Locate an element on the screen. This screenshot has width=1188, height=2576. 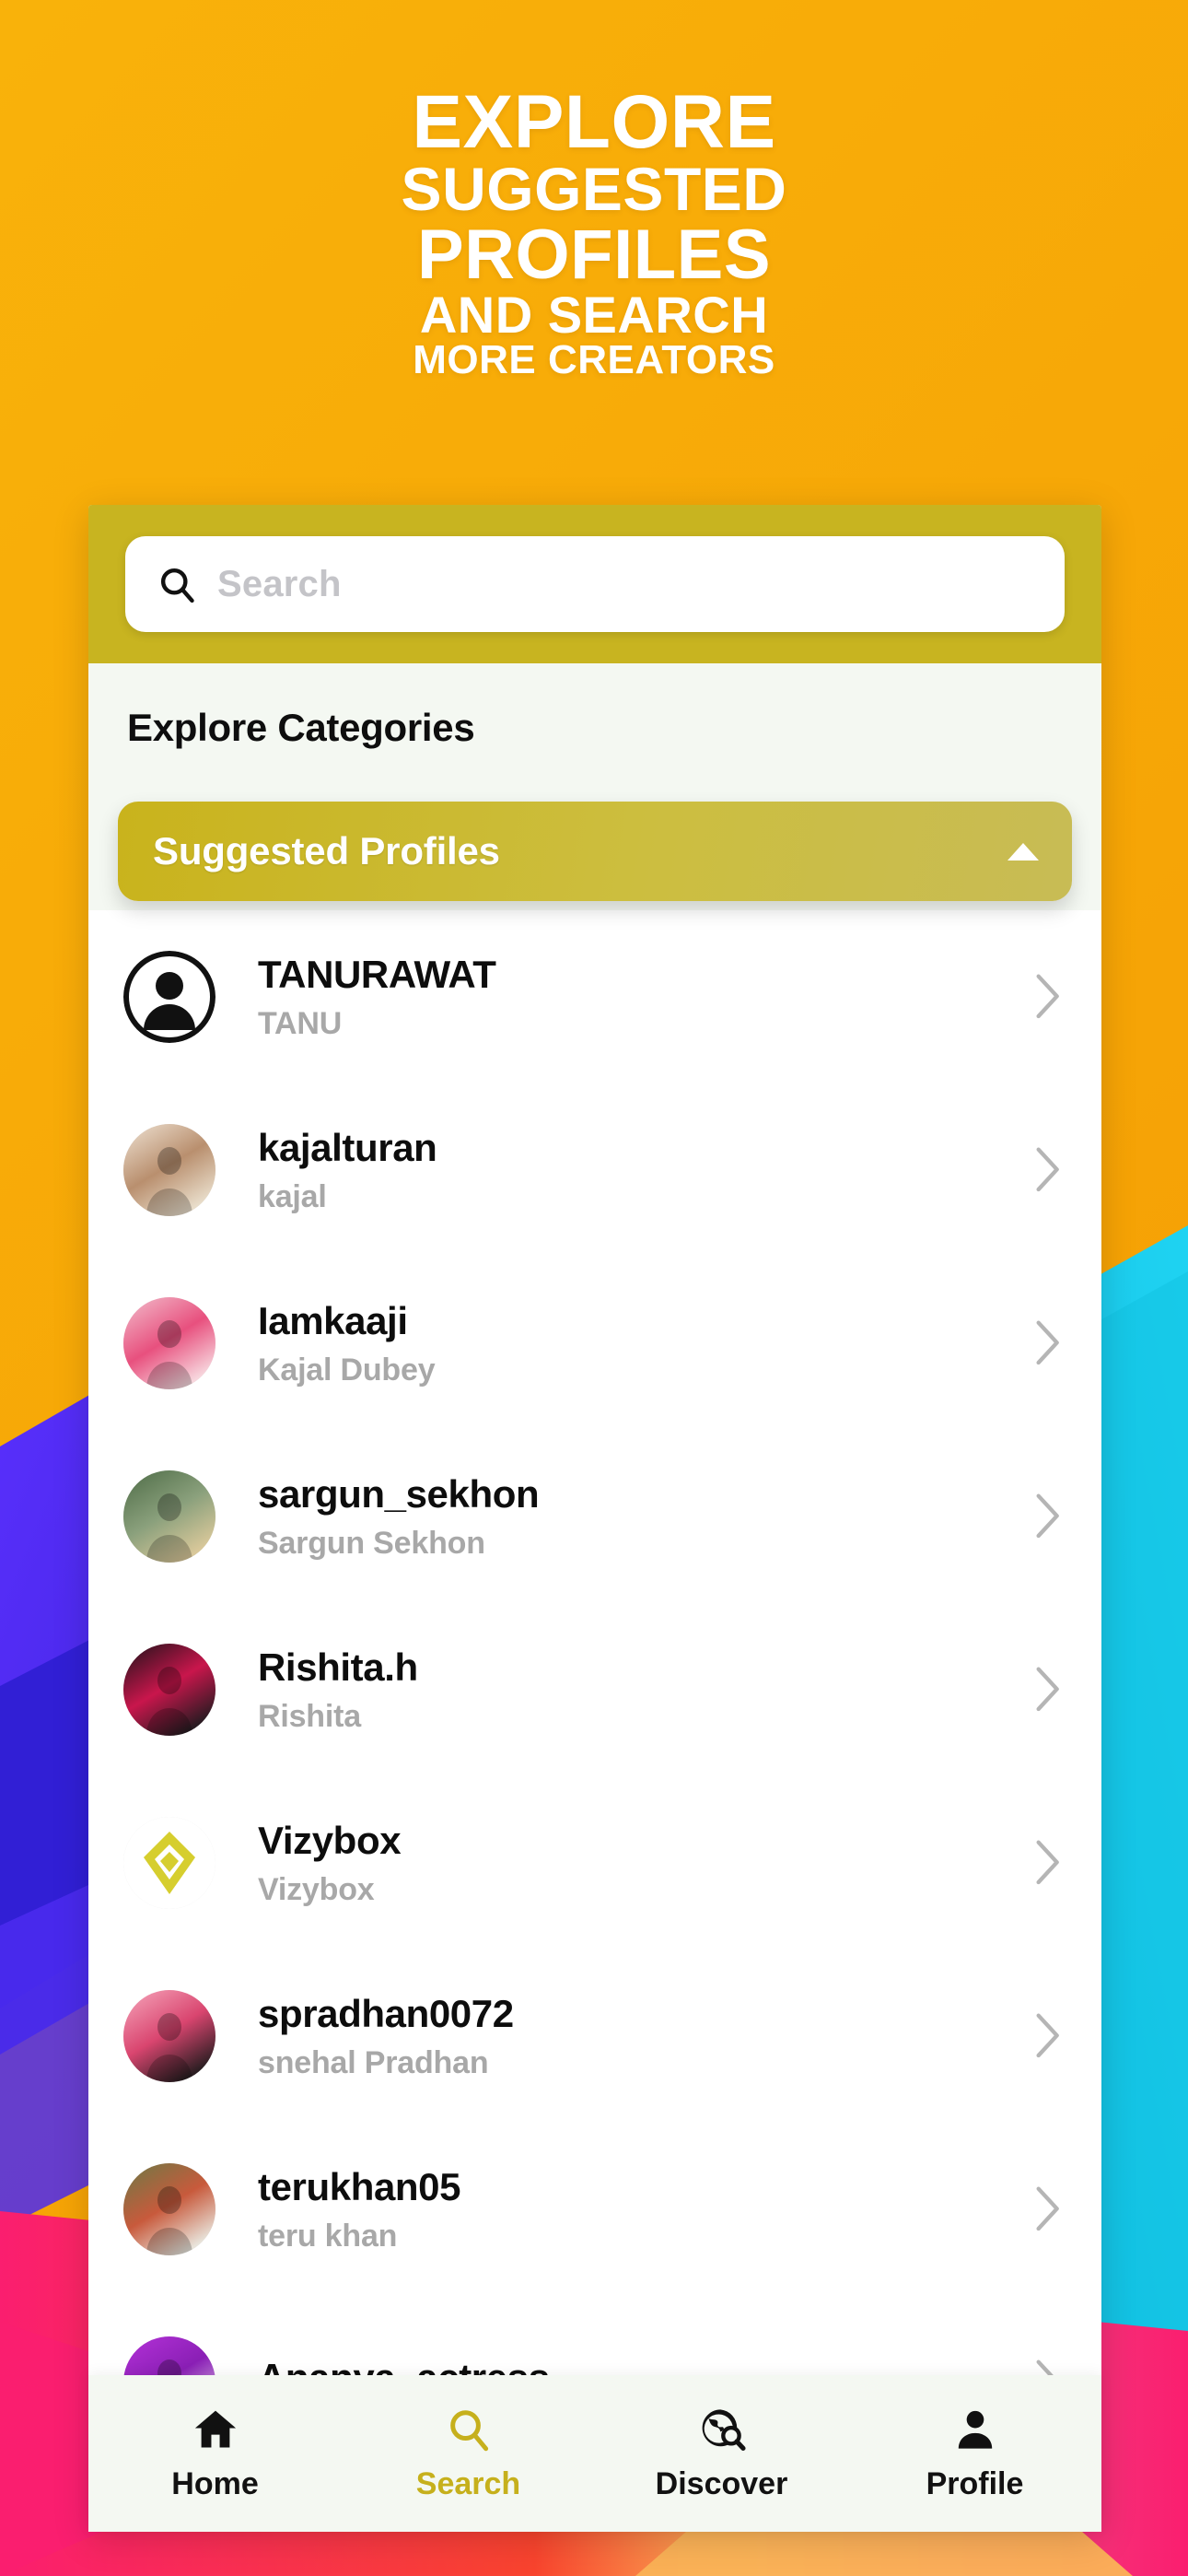
globe-search-icon is located at coordinates (722, 2429).